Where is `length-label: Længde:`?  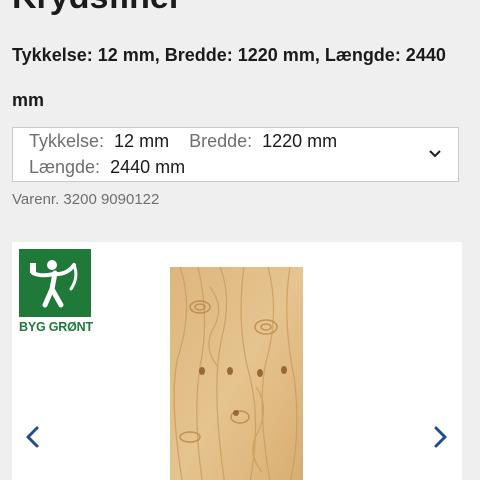 length-label: Længde: is located at coordinates (65, 167).